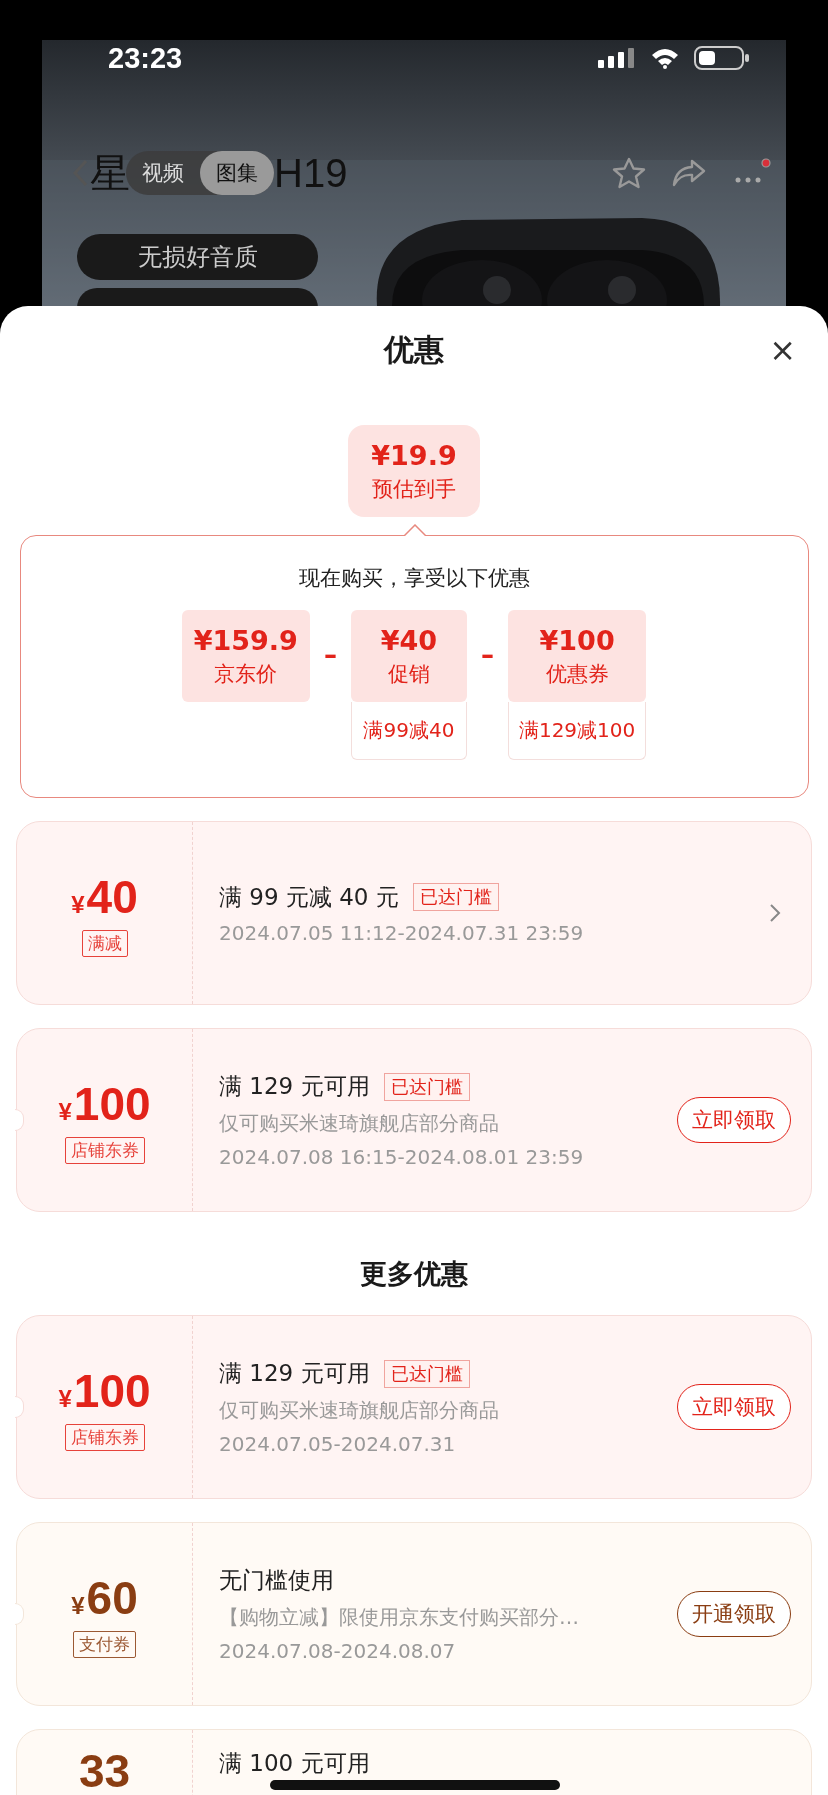 This screenshot has height=1795, width=828. I want to click on coupon-amount: ¥40, so click(104, 896).